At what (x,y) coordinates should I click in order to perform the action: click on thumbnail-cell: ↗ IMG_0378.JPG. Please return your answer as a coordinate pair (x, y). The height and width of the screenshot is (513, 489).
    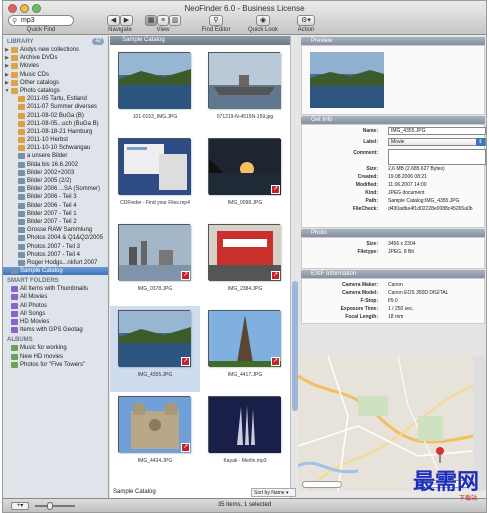
    Looking at the image, I should click on (155, 263).